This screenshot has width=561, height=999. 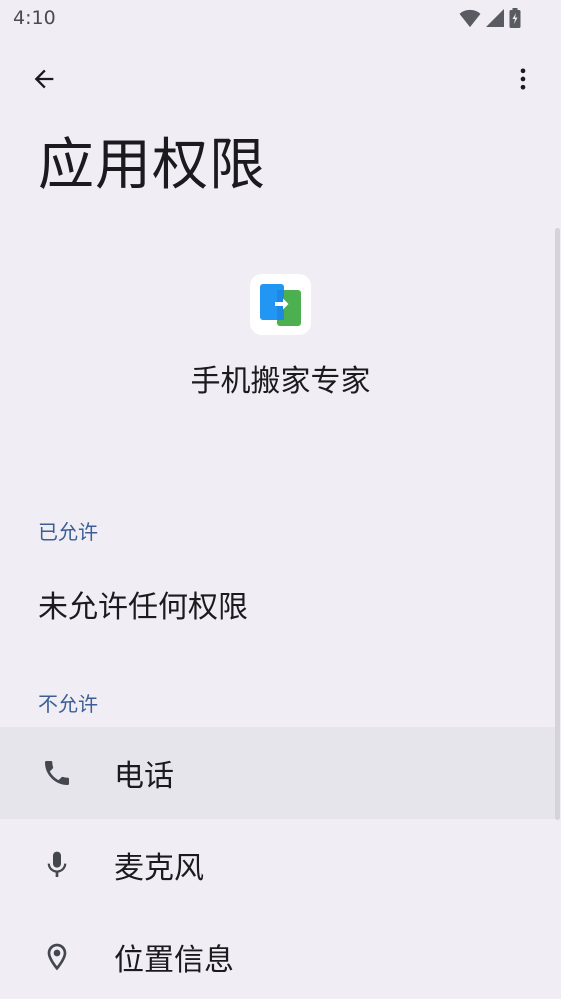 What do you see at coordinates (174, 960) in the screenshot?
I see `permission-label: 位置信息` at bounding box center [174, 960].